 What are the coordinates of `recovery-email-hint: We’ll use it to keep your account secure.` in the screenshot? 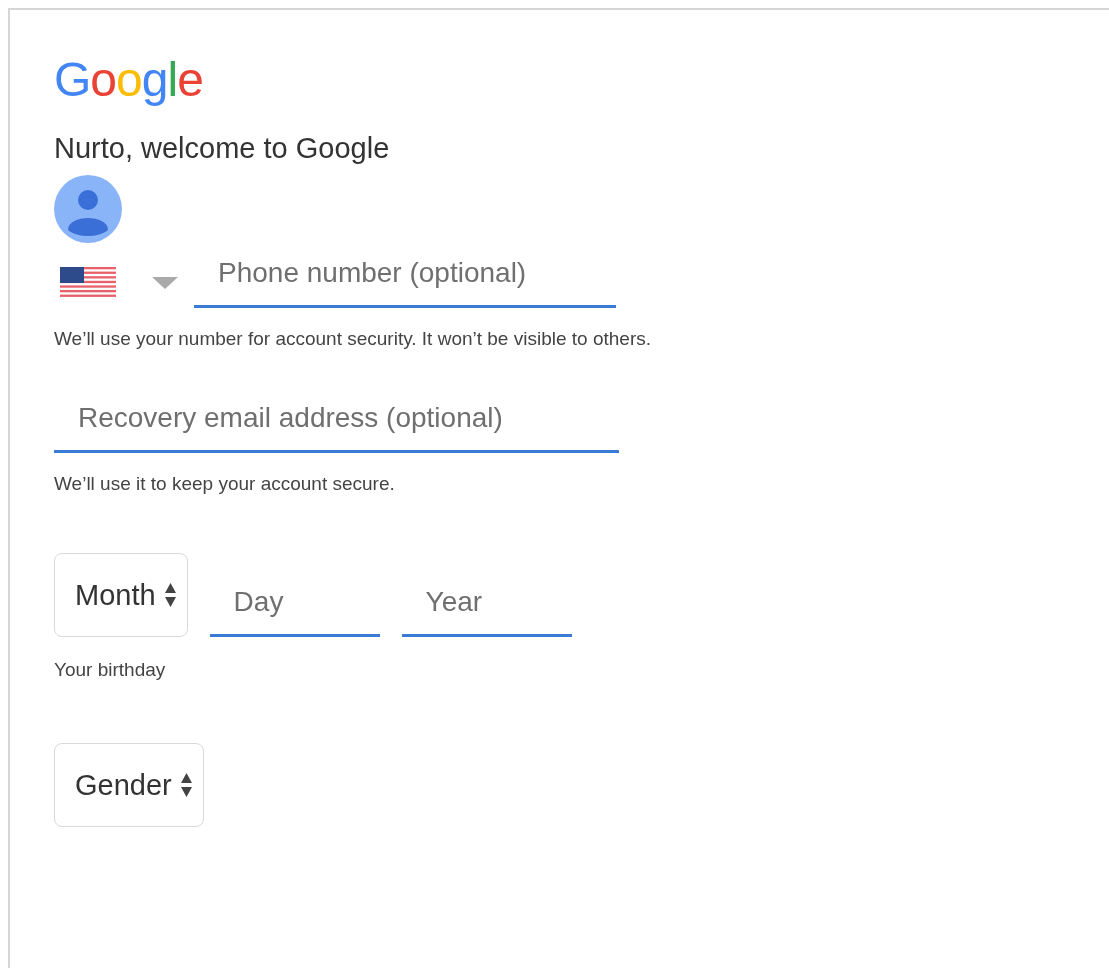 It's located at (225, 484).